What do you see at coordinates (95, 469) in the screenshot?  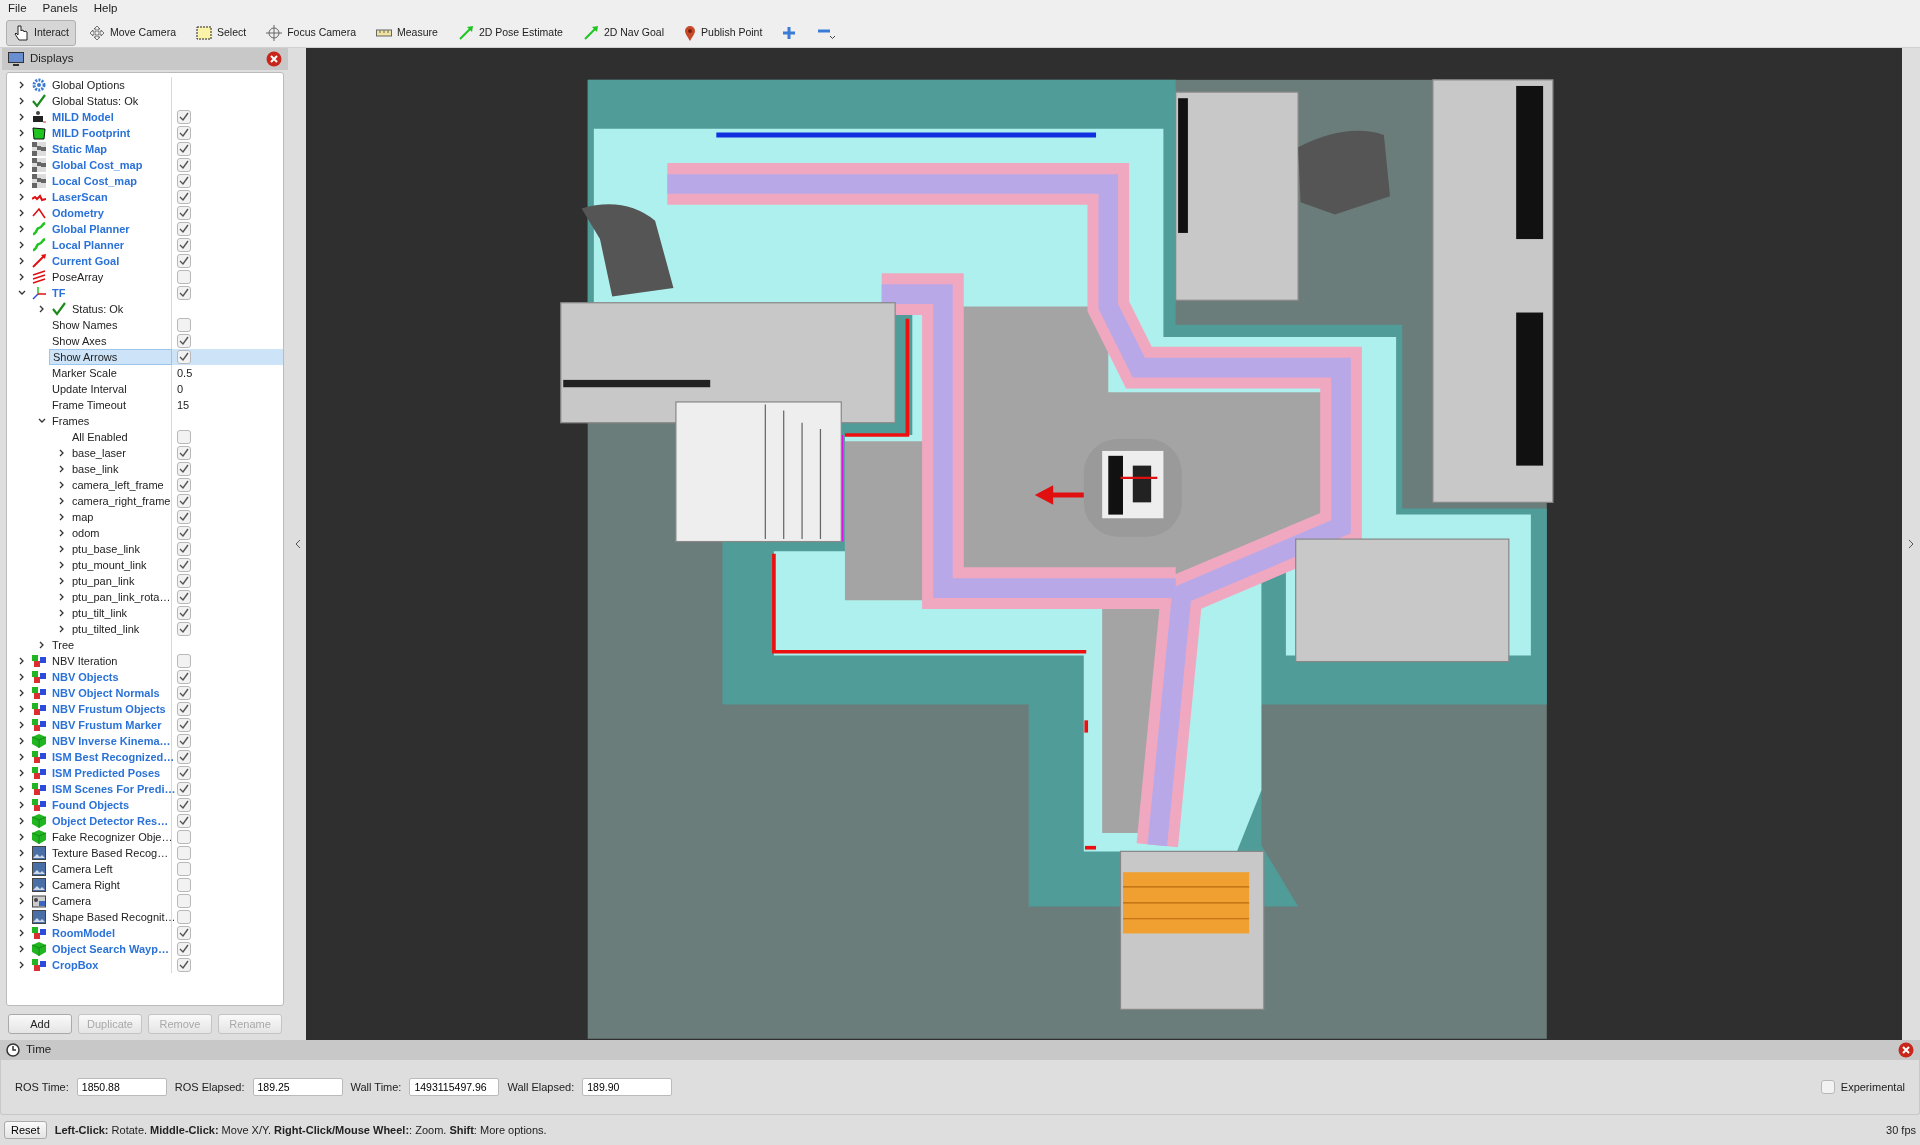 I see `tree-item-label: base_link` at bounding box center [95, 469].